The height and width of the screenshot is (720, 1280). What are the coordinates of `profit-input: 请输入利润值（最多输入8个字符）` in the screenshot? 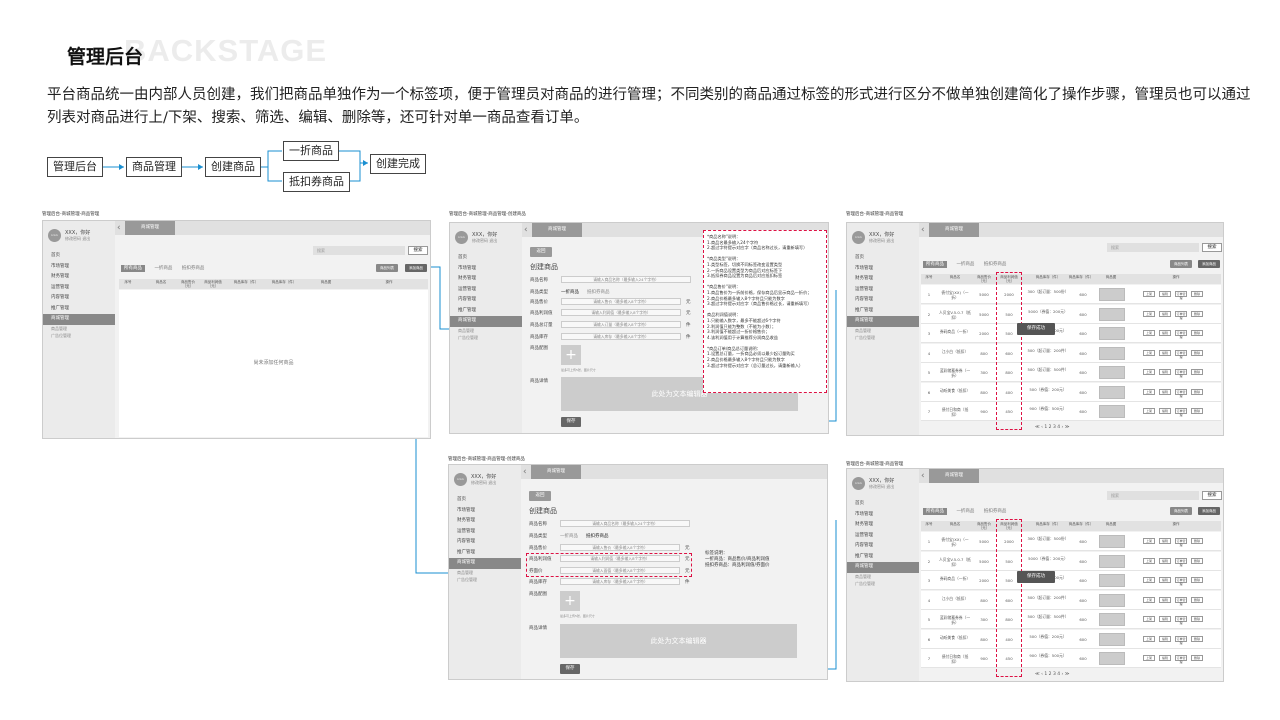 It's located at (621, 312).